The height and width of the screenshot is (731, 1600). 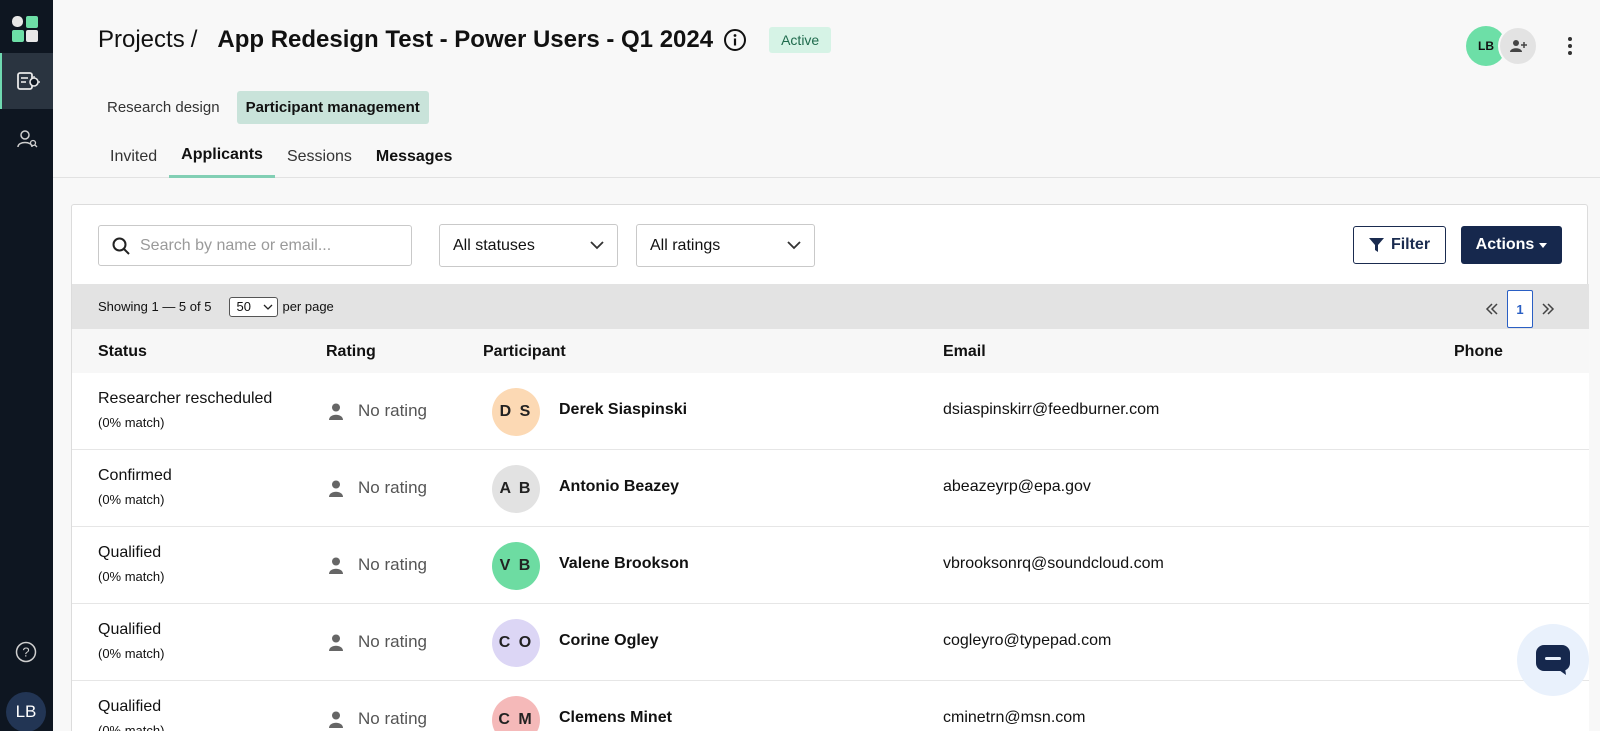 I want to click on last-page-icon, so click(x=1548, y=309).